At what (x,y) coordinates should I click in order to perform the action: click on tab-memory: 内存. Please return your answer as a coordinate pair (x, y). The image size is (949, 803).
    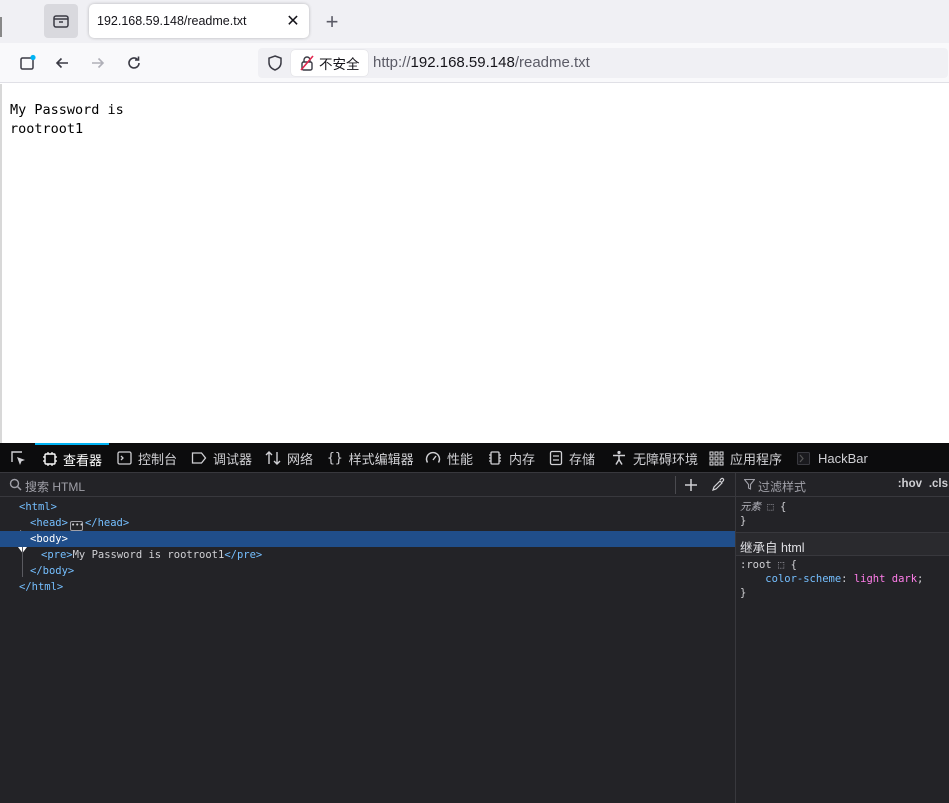
    Looking at the image, I should click on (511, 458).